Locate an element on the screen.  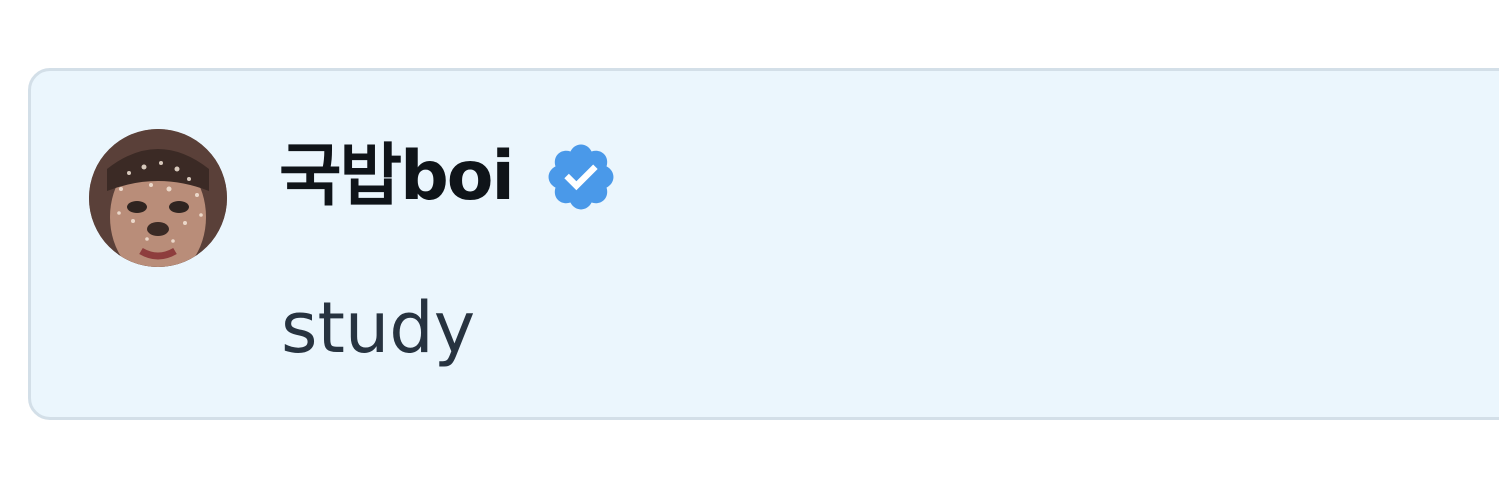
author-display-name: 국밥boi is located at coordinates (397, 177).